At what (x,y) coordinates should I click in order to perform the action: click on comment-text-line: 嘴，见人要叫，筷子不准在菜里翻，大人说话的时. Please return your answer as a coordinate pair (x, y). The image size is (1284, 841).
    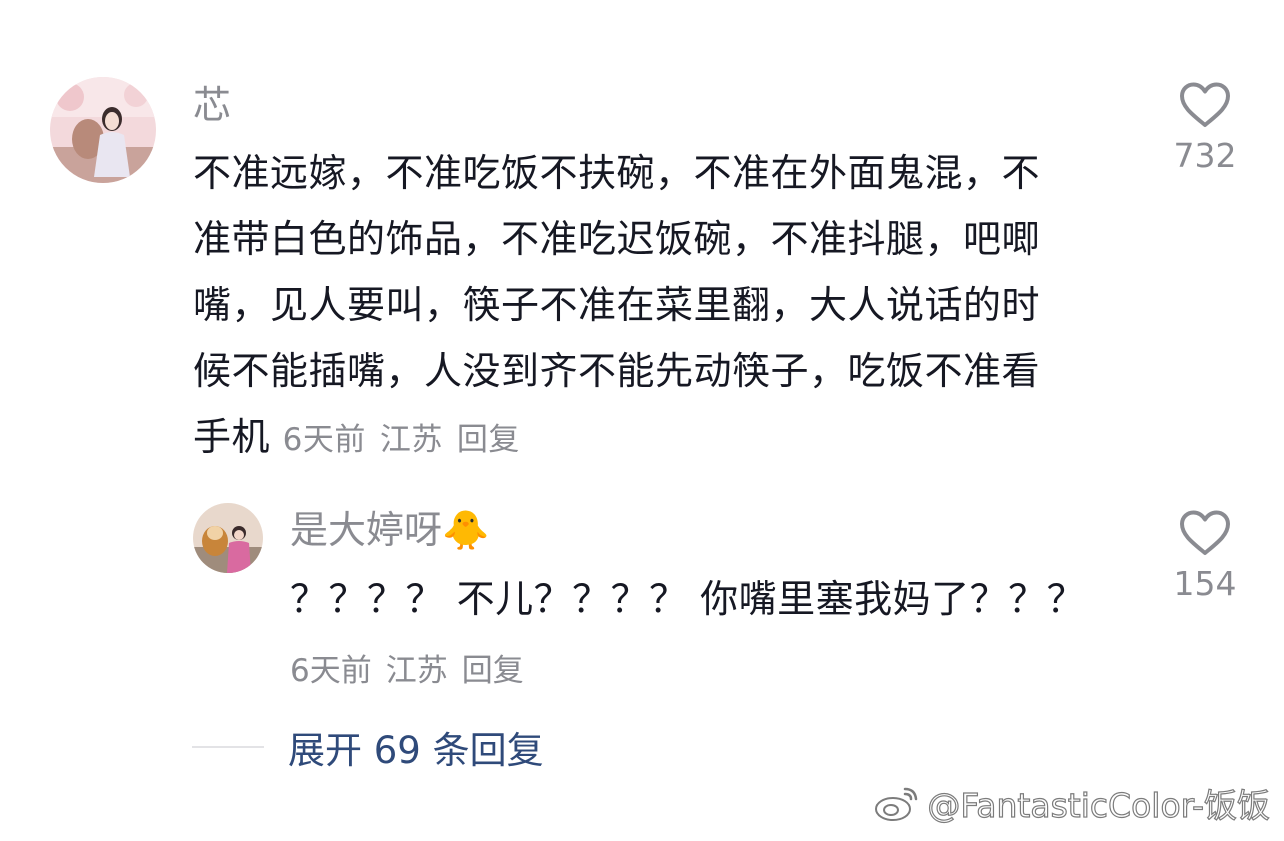
    Looking at the image, I should click on (617, 305).